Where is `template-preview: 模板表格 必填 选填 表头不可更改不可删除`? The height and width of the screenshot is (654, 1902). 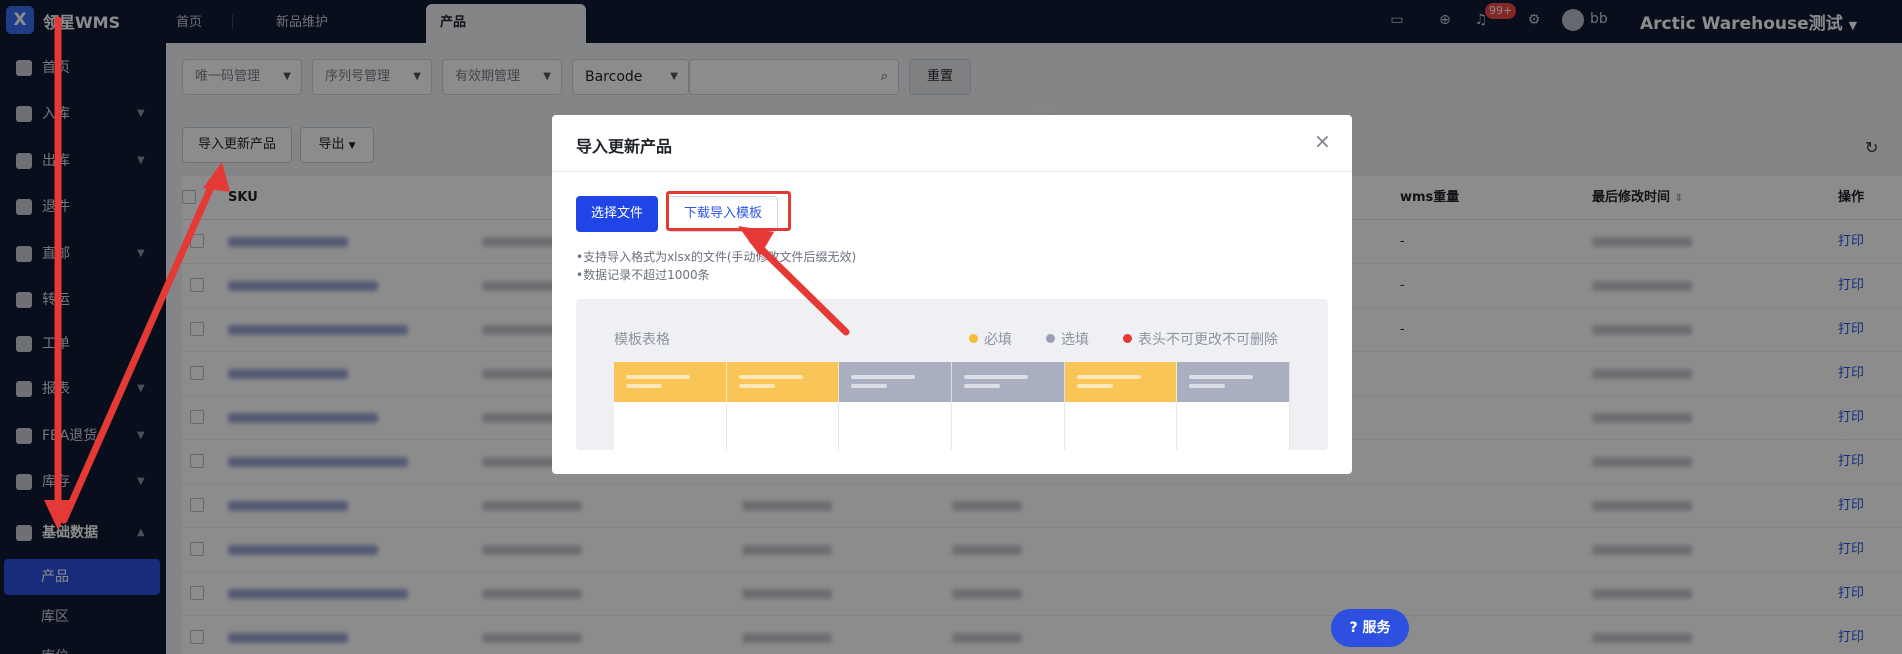 template-preview: 模板表格 必填 选填 表头不可更改不可删除 is located at coordinates (952, 374).